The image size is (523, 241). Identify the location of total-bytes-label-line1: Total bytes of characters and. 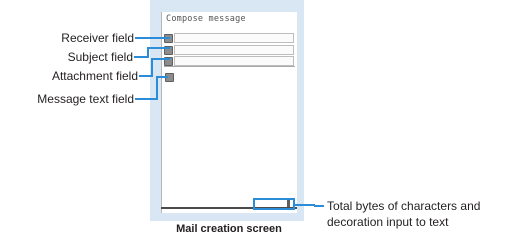
(404, 206).